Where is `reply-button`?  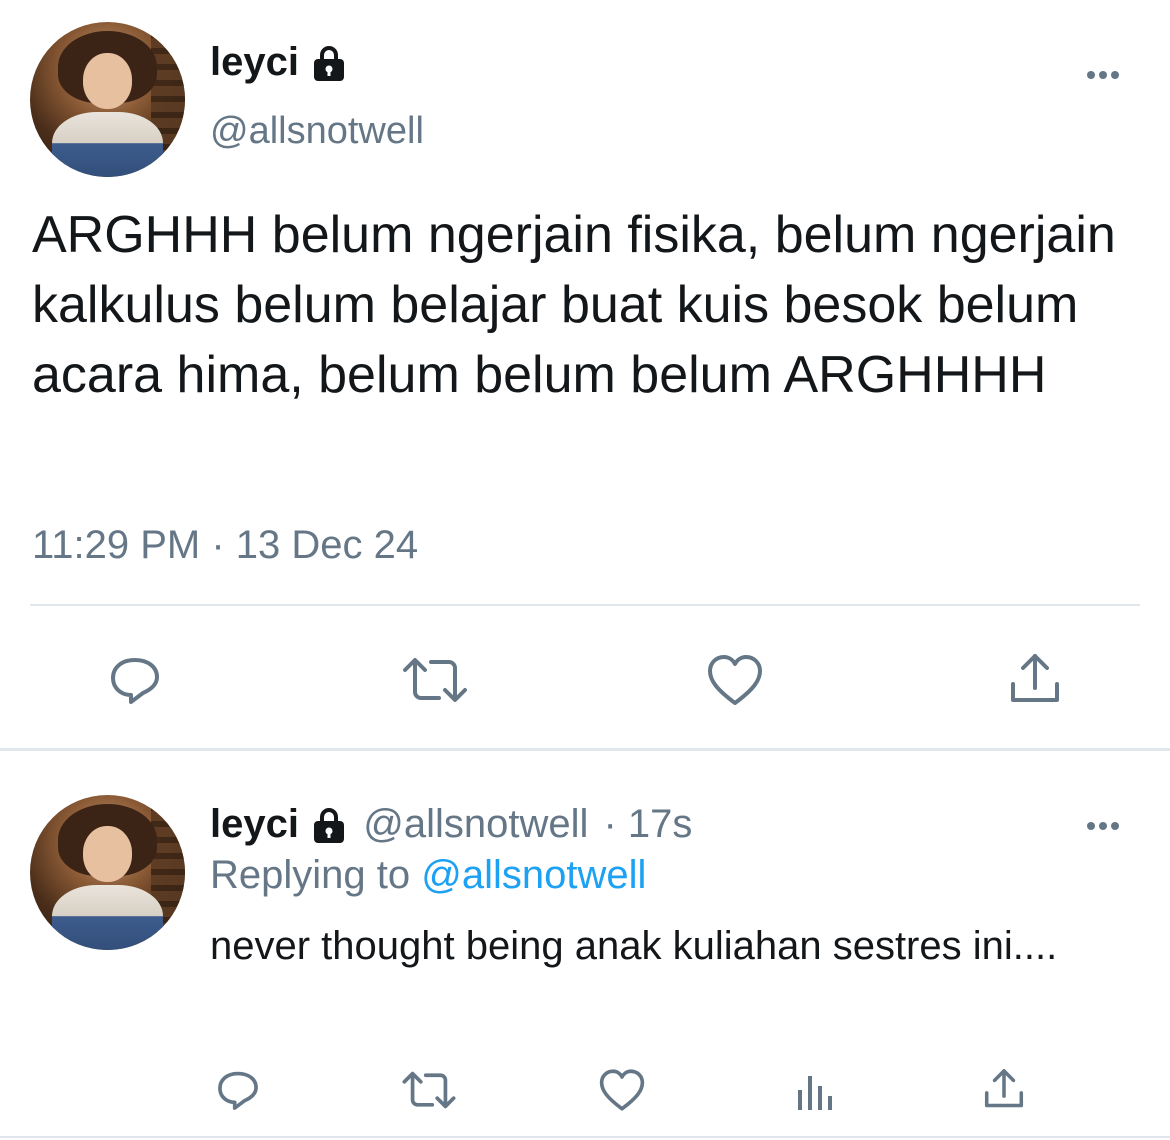 reply-button is located at coordinates (135, 680).